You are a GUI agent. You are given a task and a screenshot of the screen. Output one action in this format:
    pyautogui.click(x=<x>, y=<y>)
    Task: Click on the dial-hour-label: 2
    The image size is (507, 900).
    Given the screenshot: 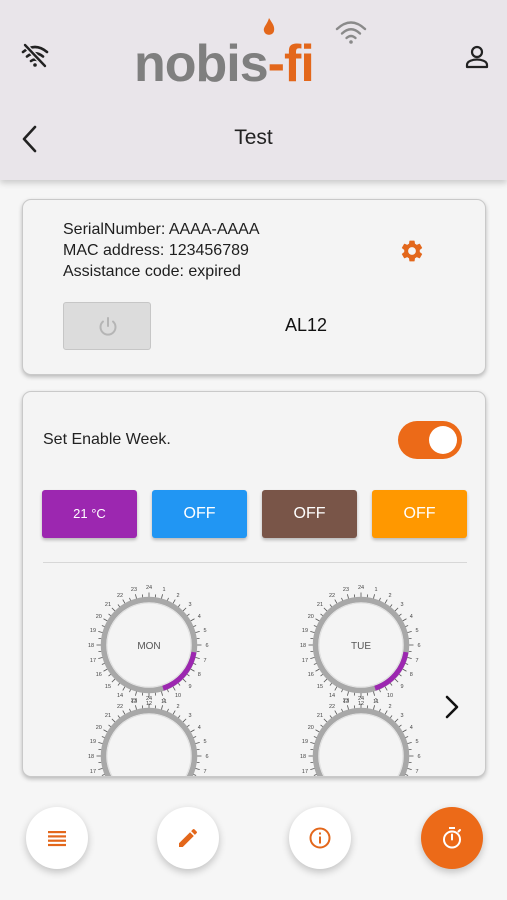 What is the action you would take?
    pyautogui.click(x=389, y=596)
    